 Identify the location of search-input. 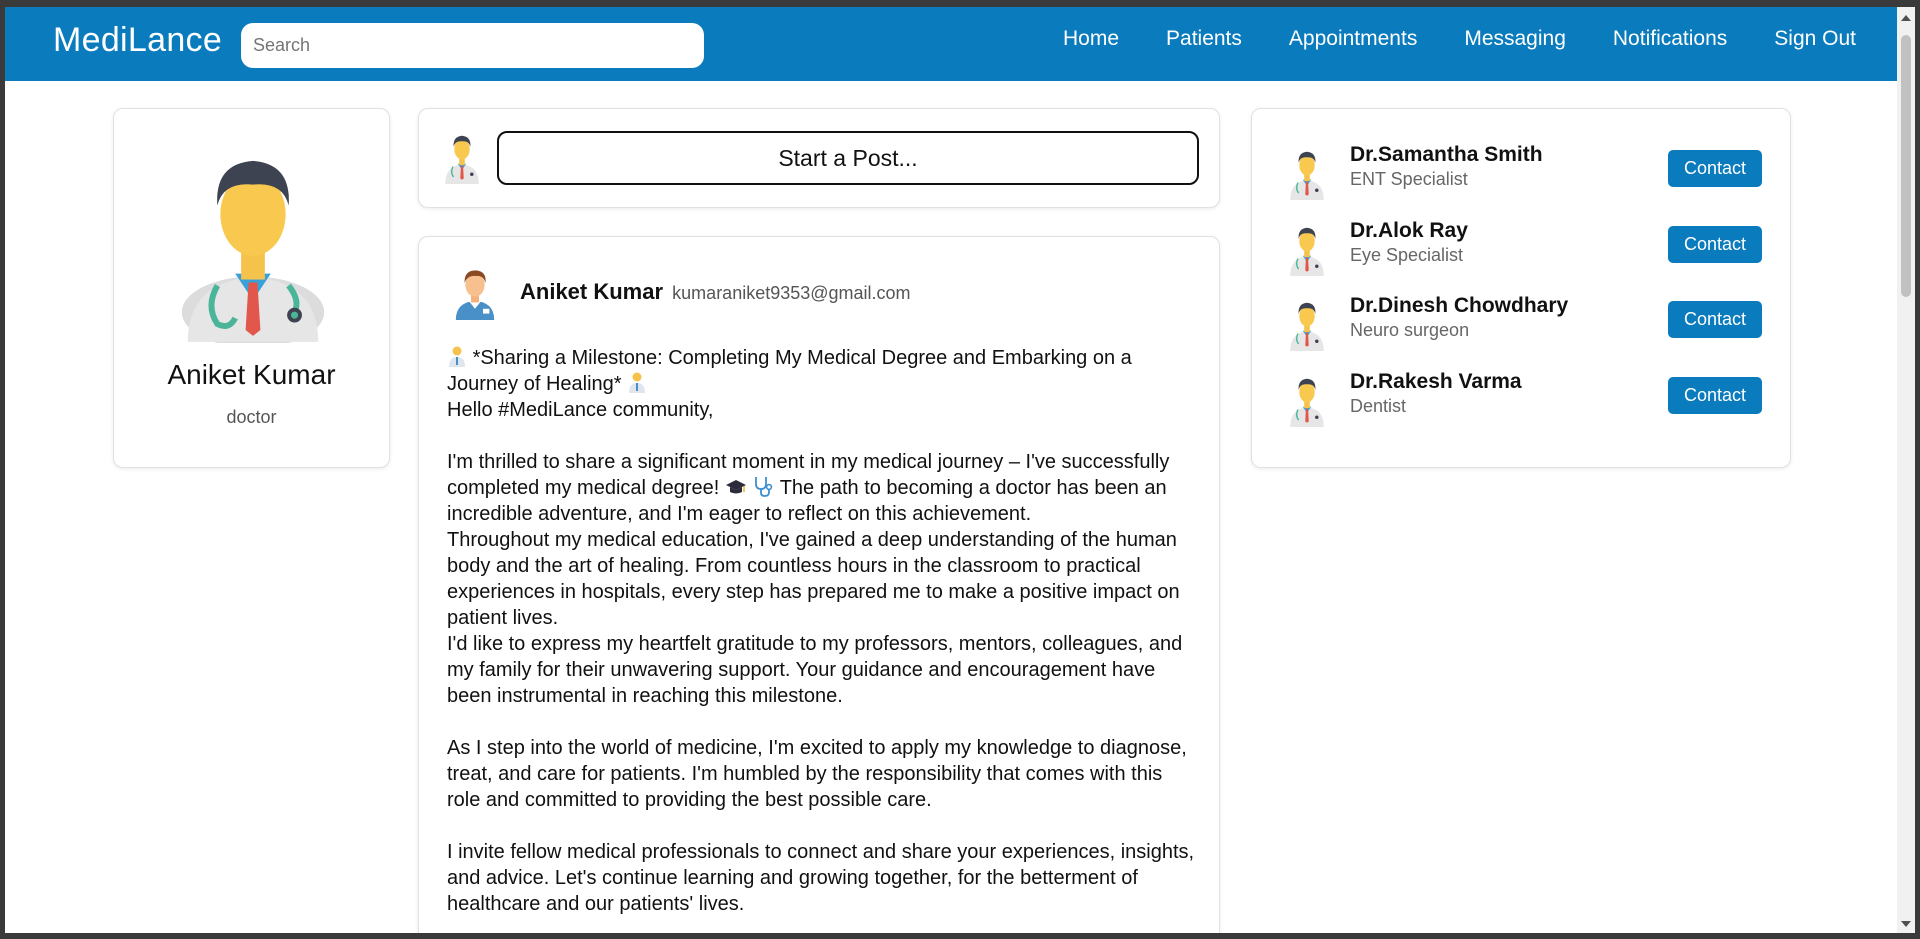
(472, 45).